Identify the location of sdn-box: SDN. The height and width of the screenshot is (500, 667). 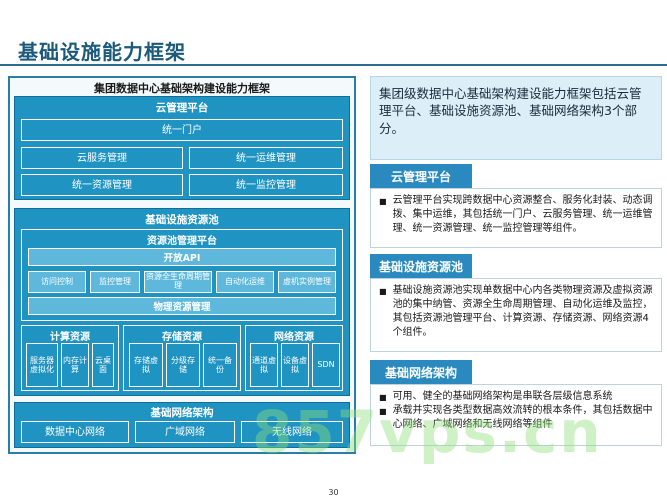
(326, 365).